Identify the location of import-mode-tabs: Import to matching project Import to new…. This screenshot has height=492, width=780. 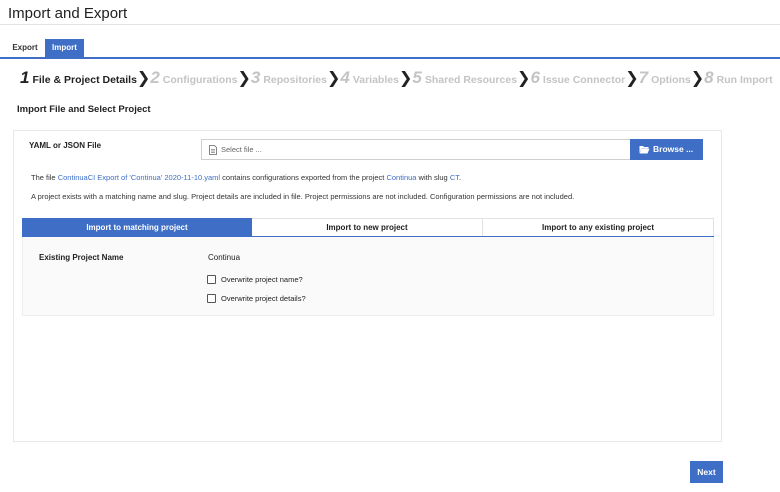
(368, 227).